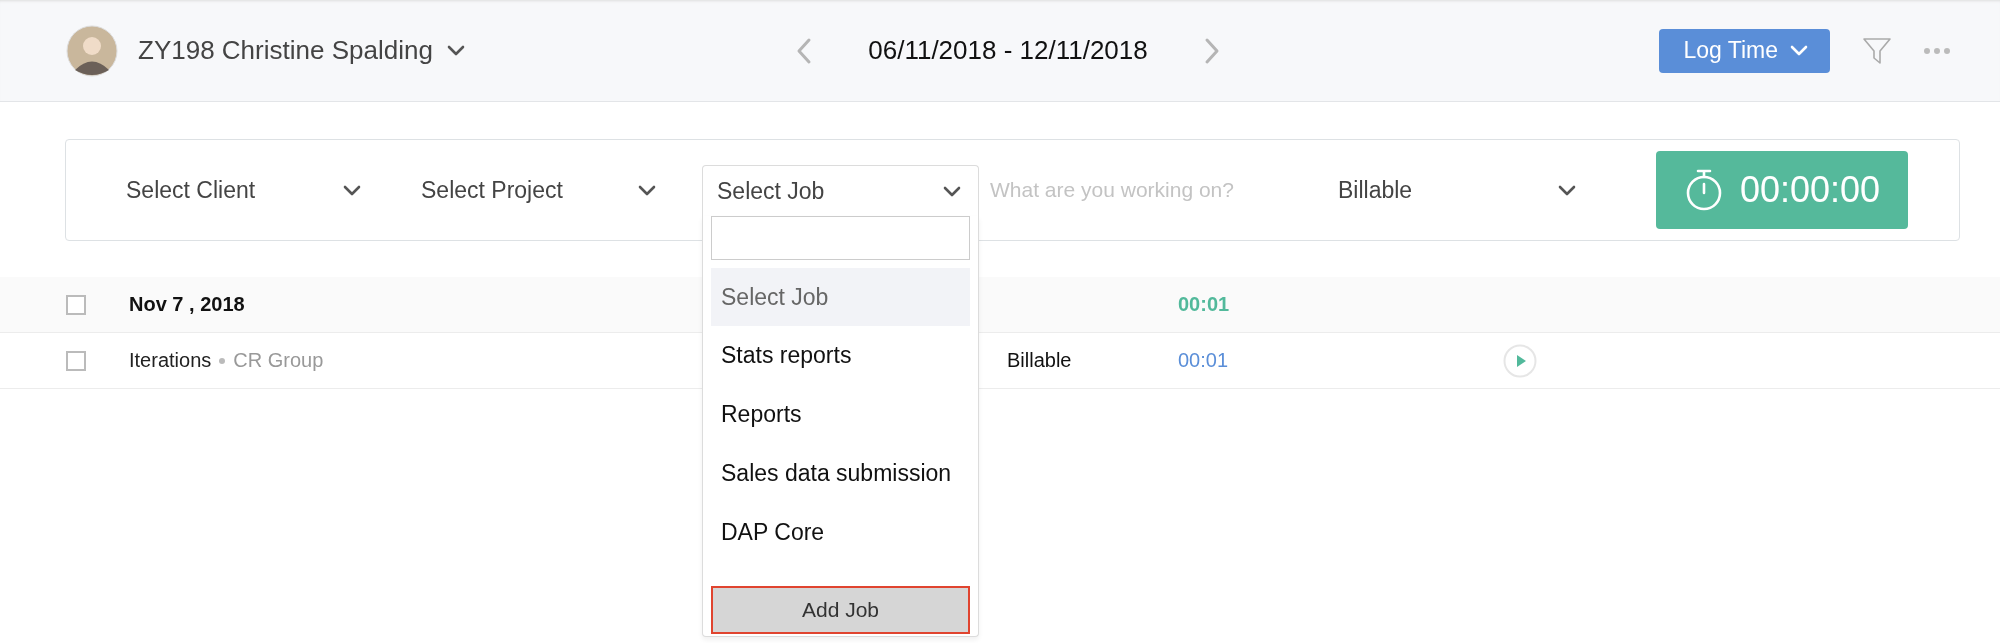 Image resolution: width=2000 pixels, height=643 pixels. I want to click on play-icon, so click(1520, 360).